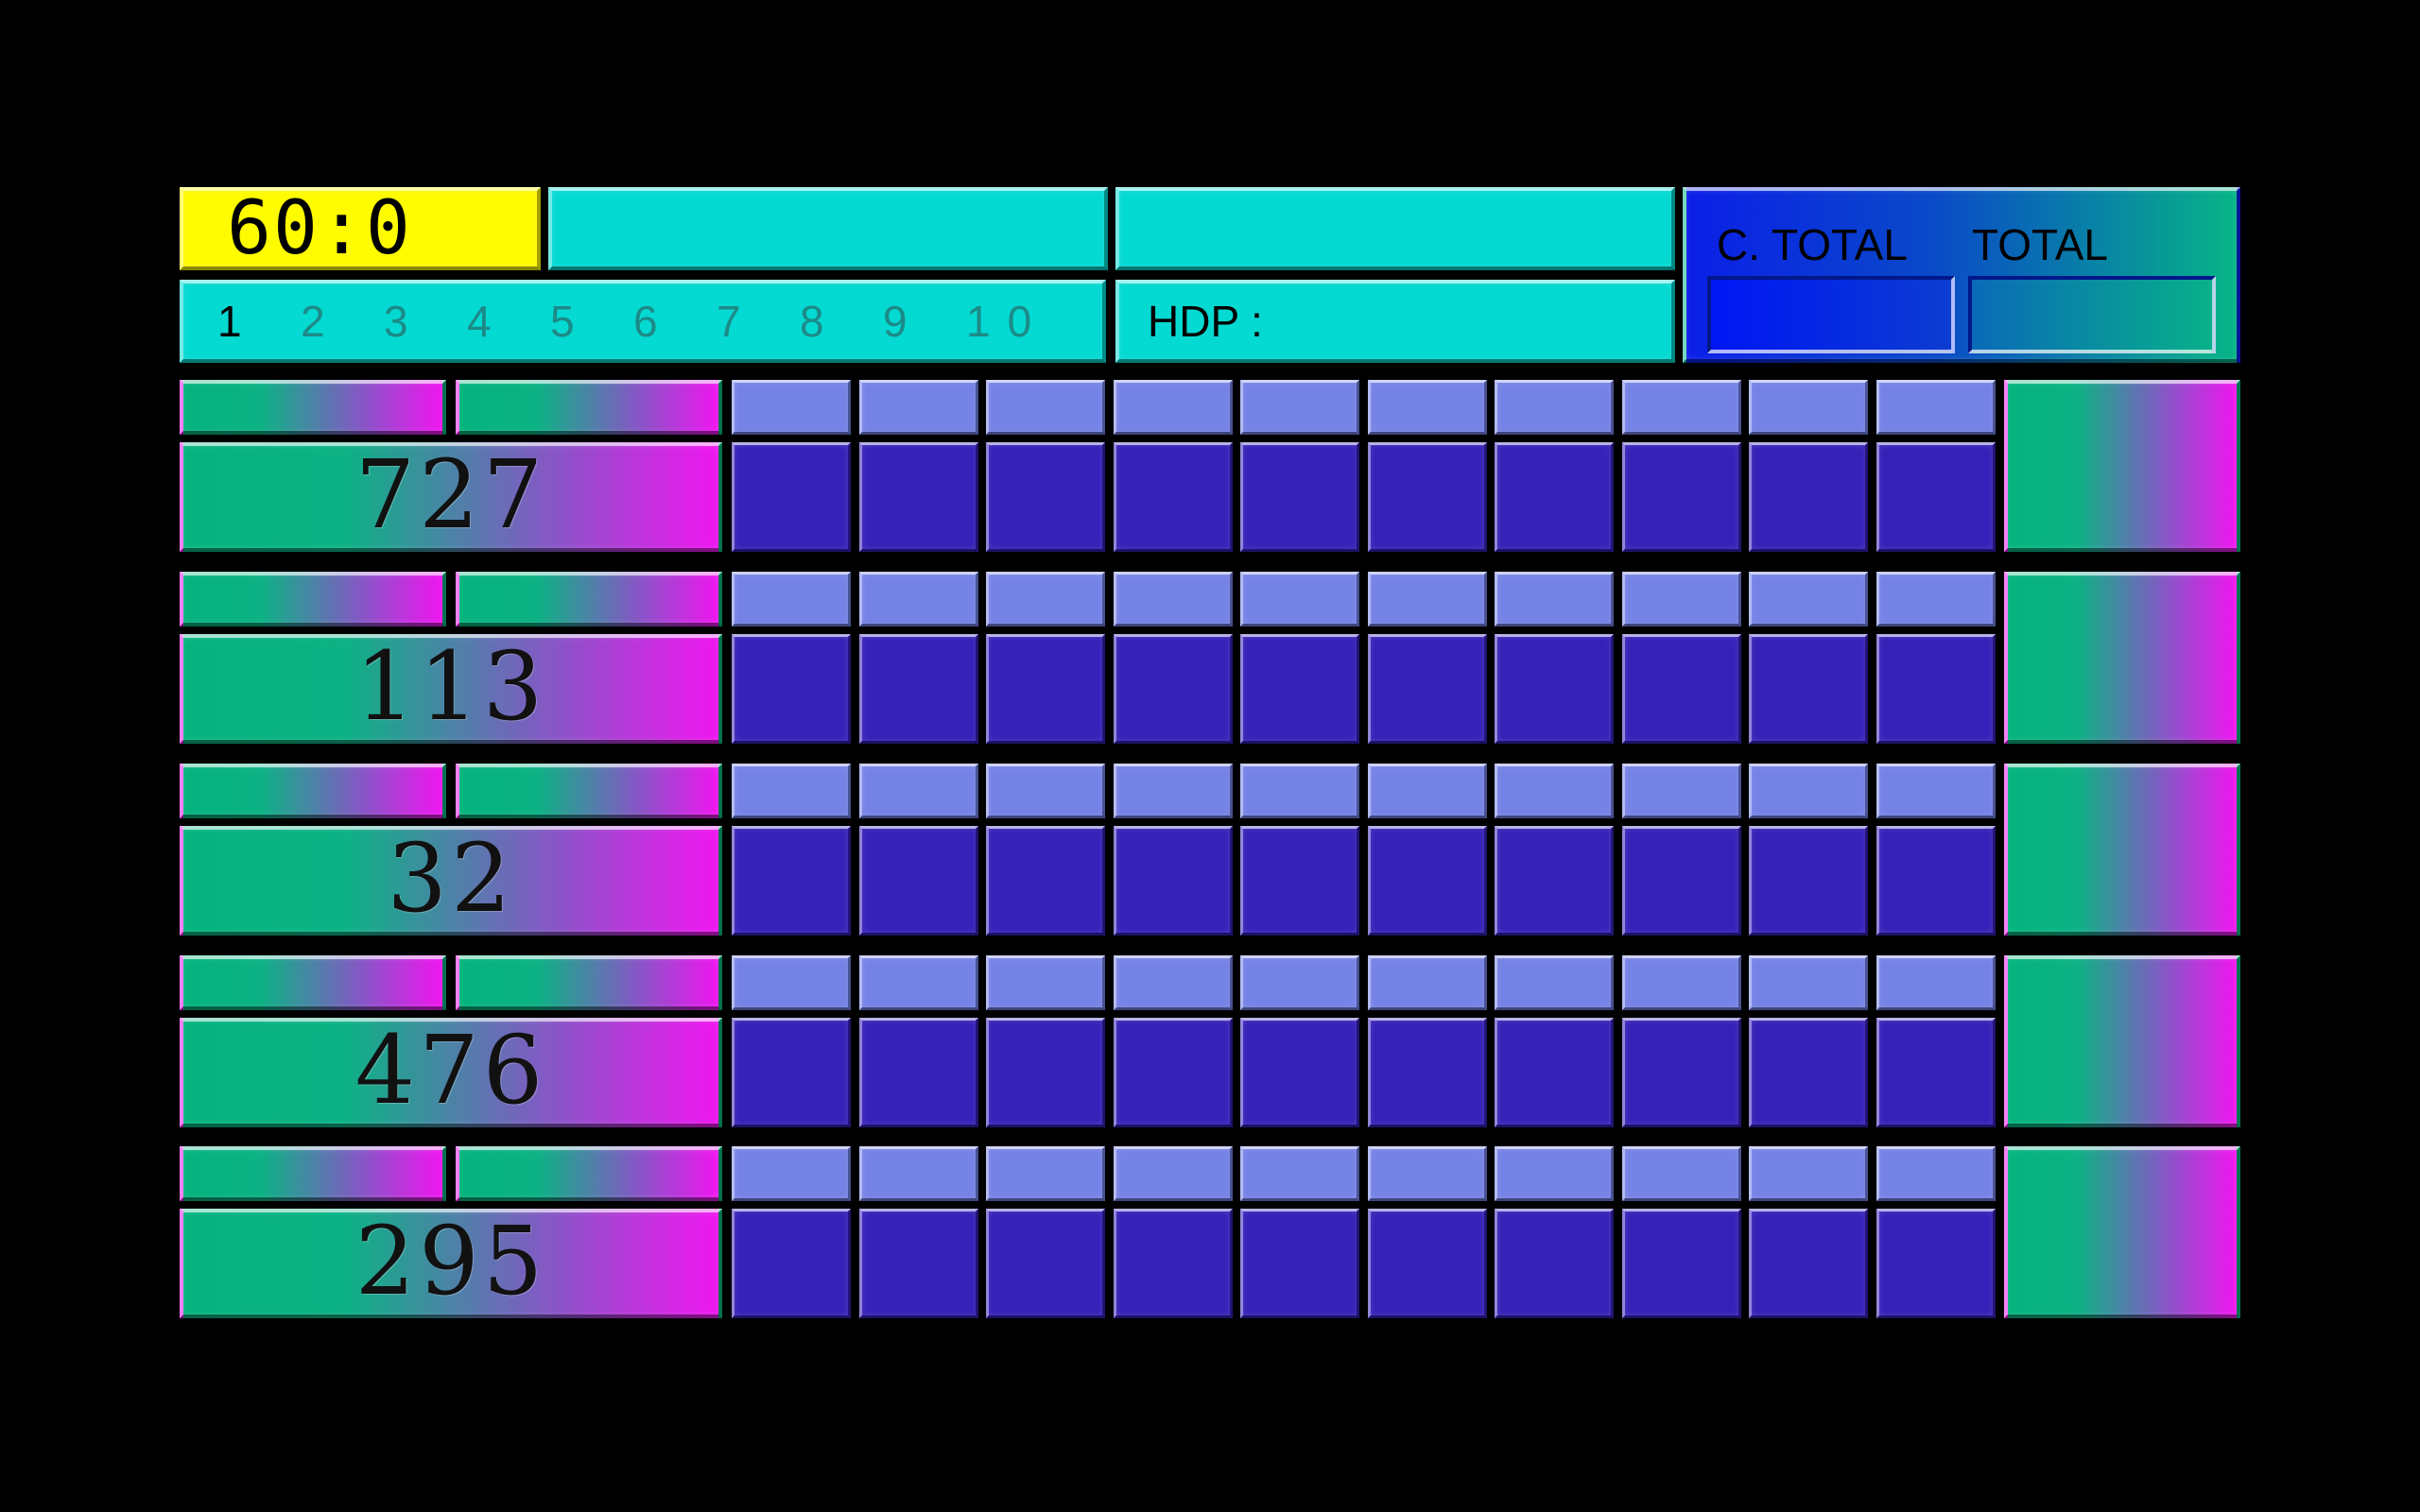  What do you see at coordinates (918, 1173) in the screenshot?
I see `frame-2-roll-box` at bounding box center [918, 1173].